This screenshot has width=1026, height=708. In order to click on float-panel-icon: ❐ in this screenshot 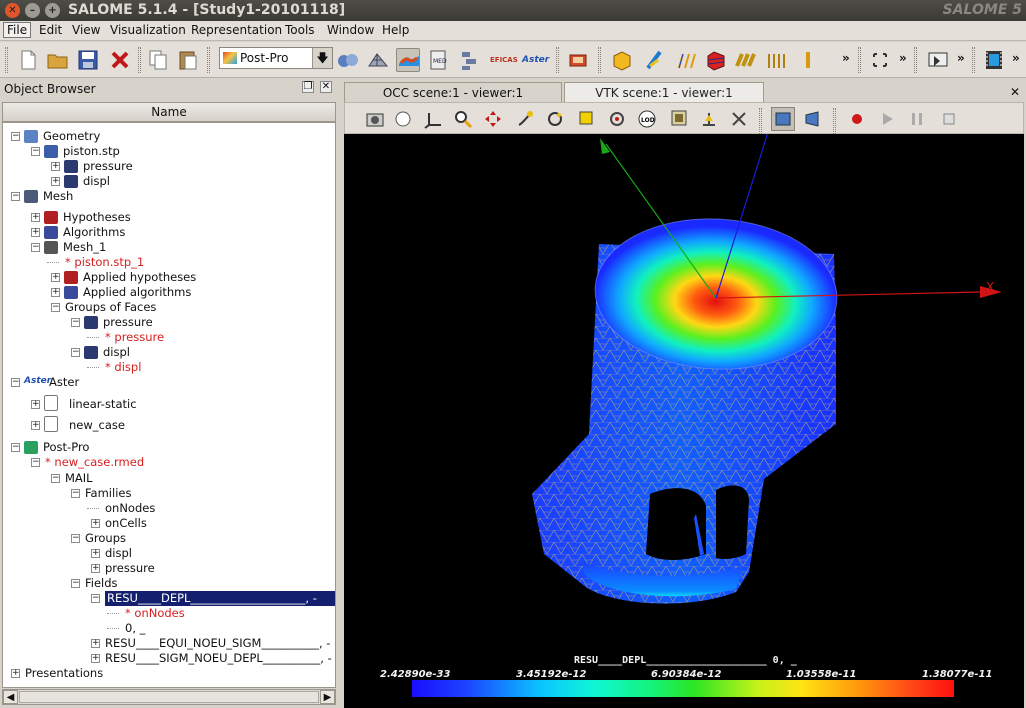, I will do `click(308, 87)`.